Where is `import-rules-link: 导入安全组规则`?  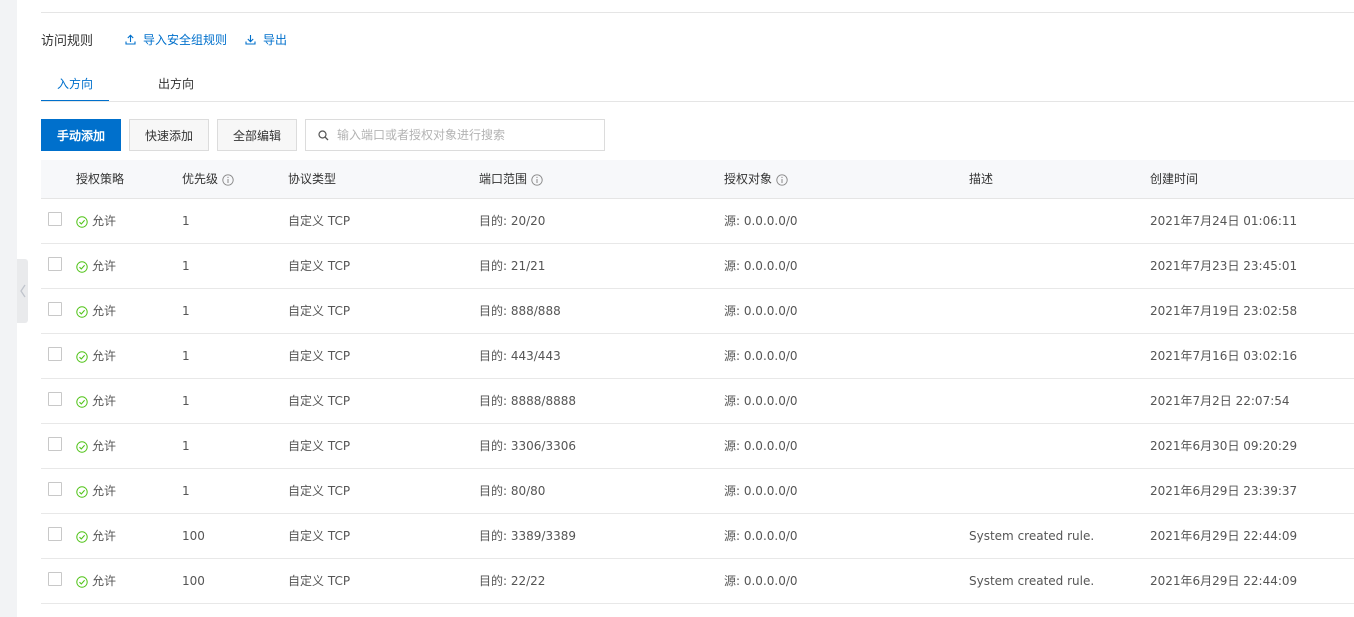
import-rules-link: 导入安全组规则 is located at coordinates (176, 39).